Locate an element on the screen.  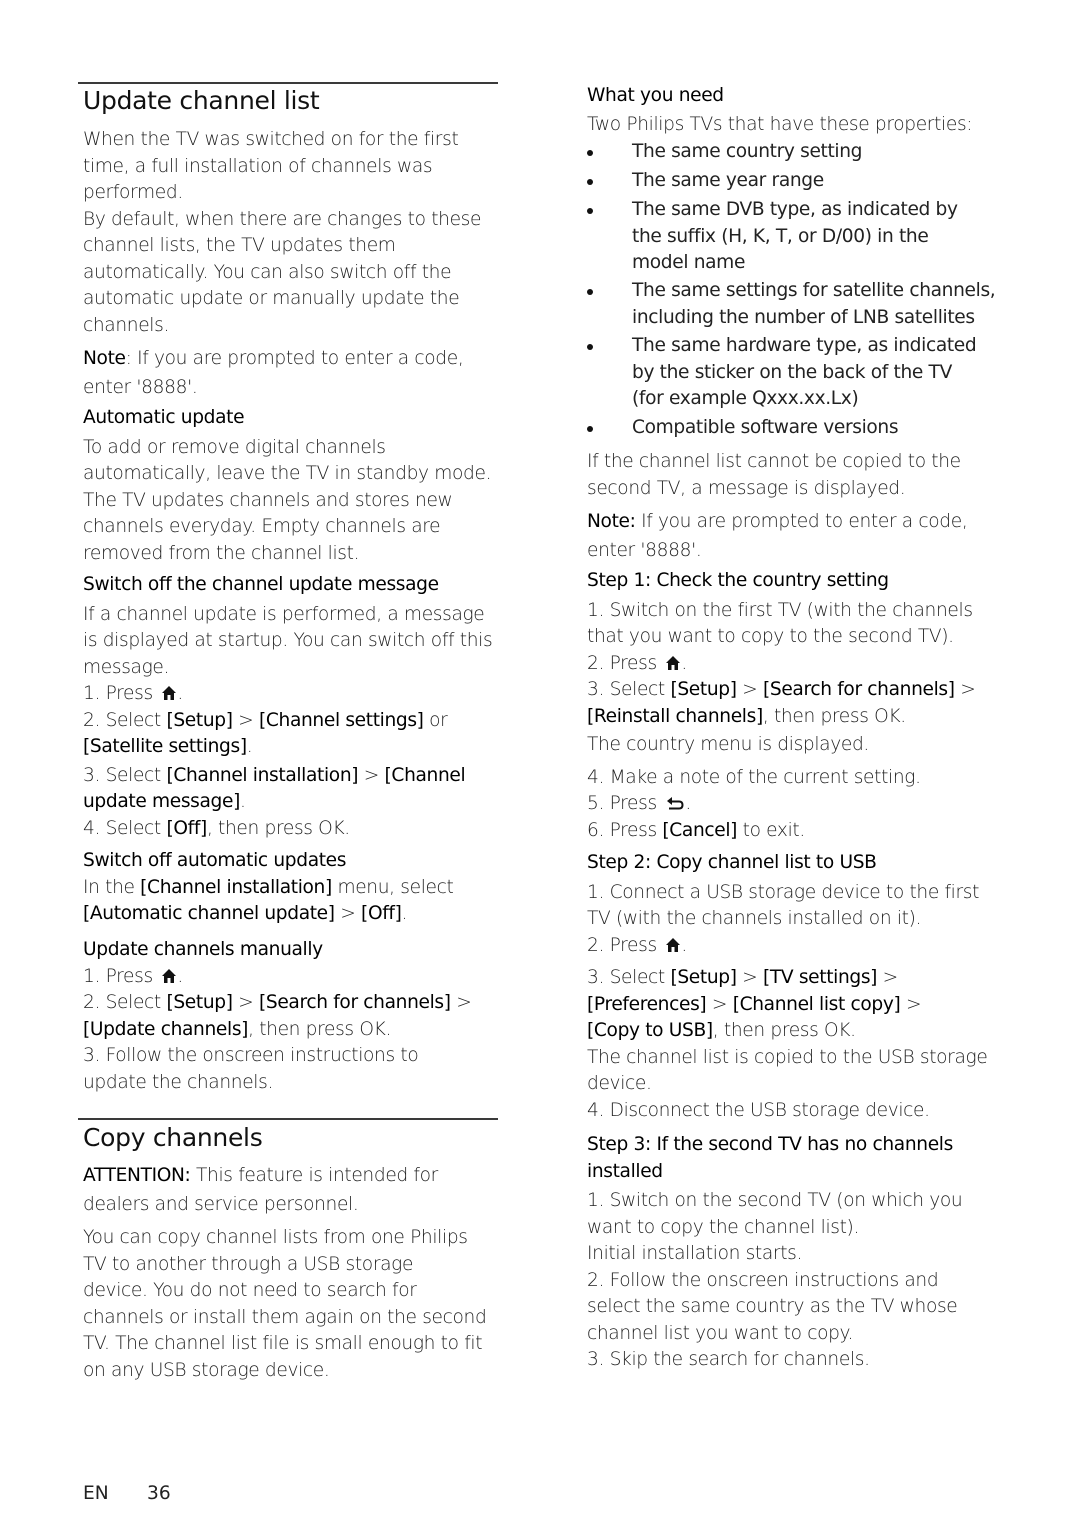
text-span: or is located at coordinates (435, 720).